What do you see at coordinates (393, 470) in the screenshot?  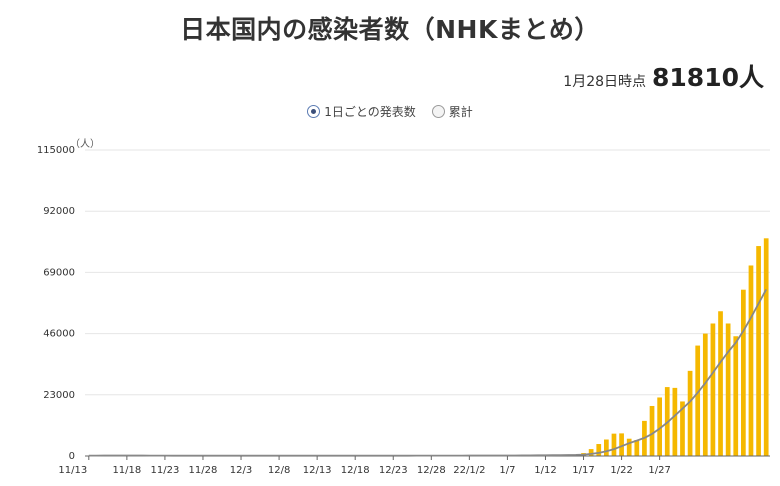 I see `x-tick-label: 12/23` at bounding box center [393, 470].